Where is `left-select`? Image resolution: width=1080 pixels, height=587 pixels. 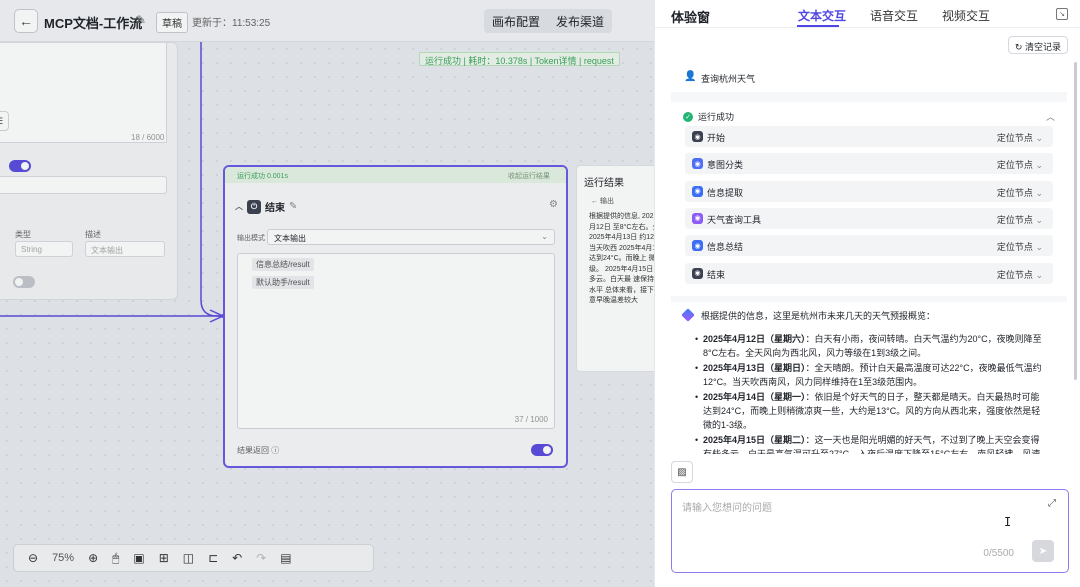 left-select is located at coordinates (83, 185).